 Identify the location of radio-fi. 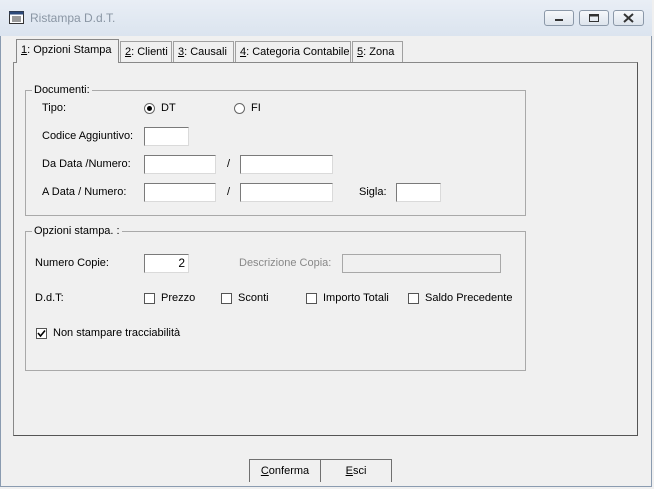
(239, 108).